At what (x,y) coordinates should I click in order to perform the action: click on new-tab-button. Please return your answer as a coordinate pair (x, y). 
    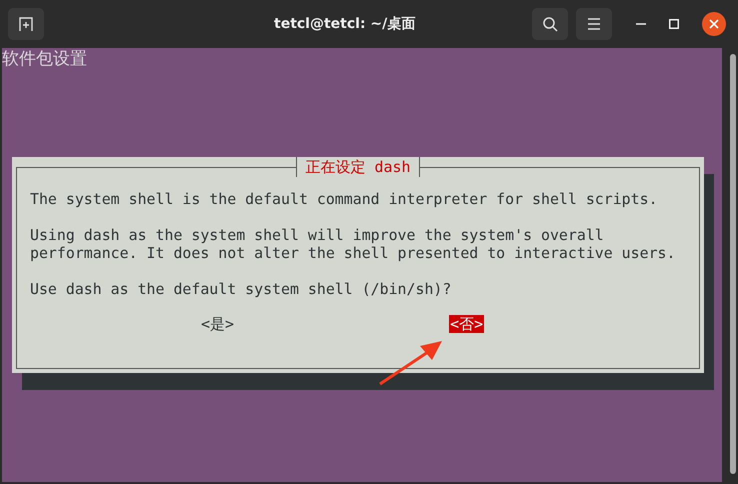
    Looking at the image, I should click on (26, 24).